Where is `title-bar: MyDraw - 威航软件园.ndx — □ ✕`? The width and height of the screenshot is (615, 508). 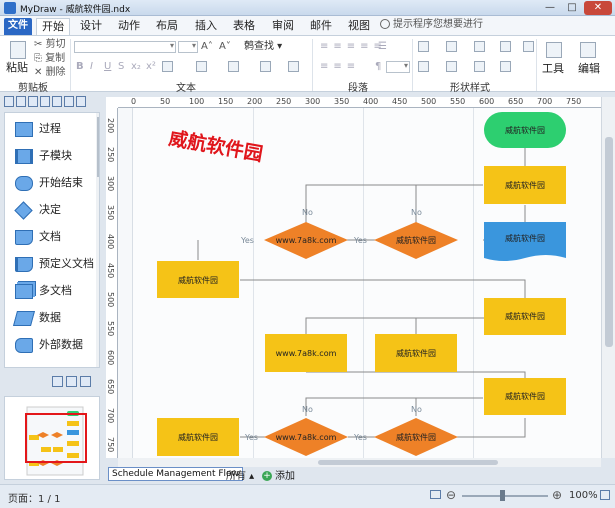 title-bar: MyDraw - 威航软件园.ndx — □ ✕ is located at coordinates (307, 8).